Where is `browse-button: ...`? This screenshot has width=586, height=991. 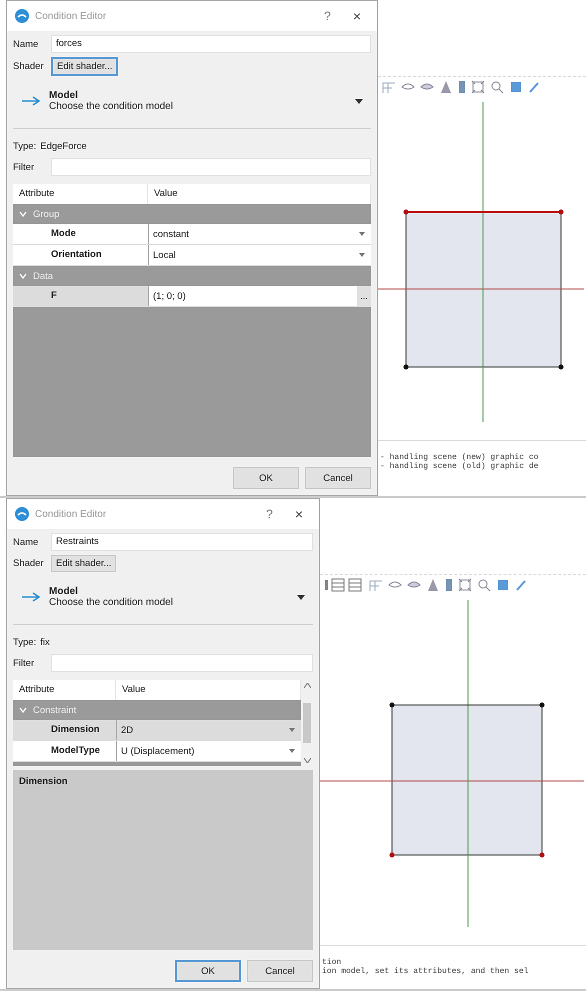 browse-button: ... is located at coordinates (364, 296).